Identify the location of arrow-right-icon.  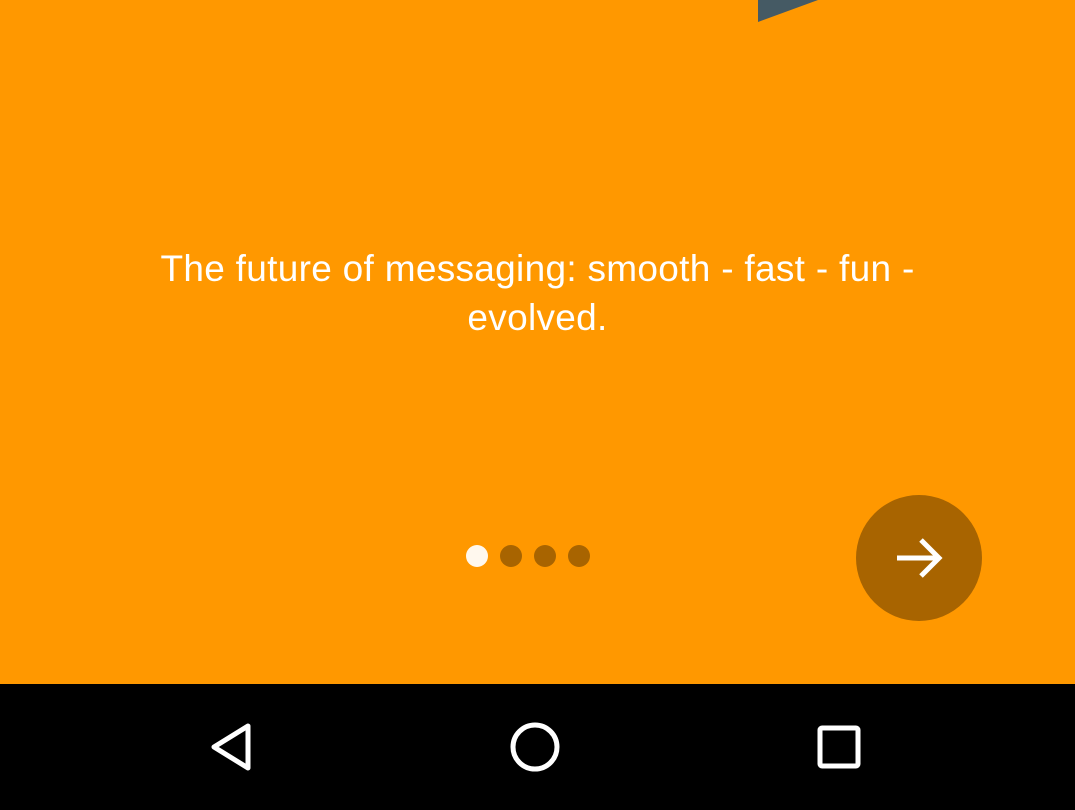
(920, 558).